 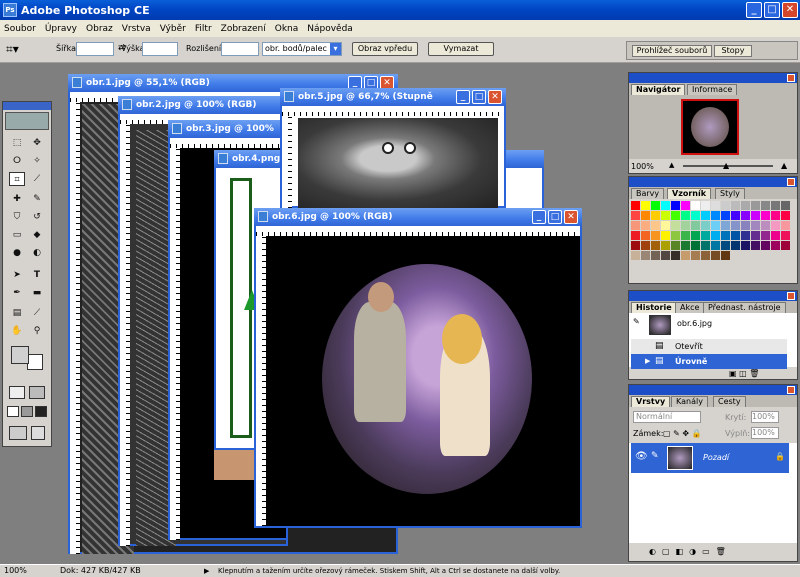 I want to click on layer-row-background: 👁 ✎ Pozadí 🔒, so click(x=710, y=458).